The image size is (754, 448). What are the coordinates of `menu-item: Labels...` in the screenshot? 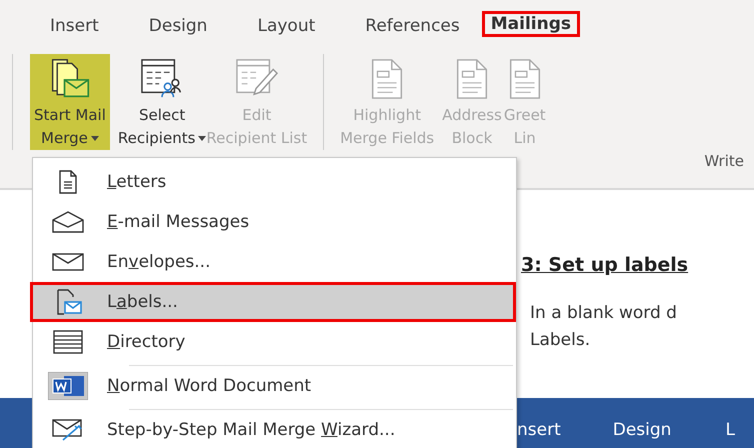 It's located at (273, 302).